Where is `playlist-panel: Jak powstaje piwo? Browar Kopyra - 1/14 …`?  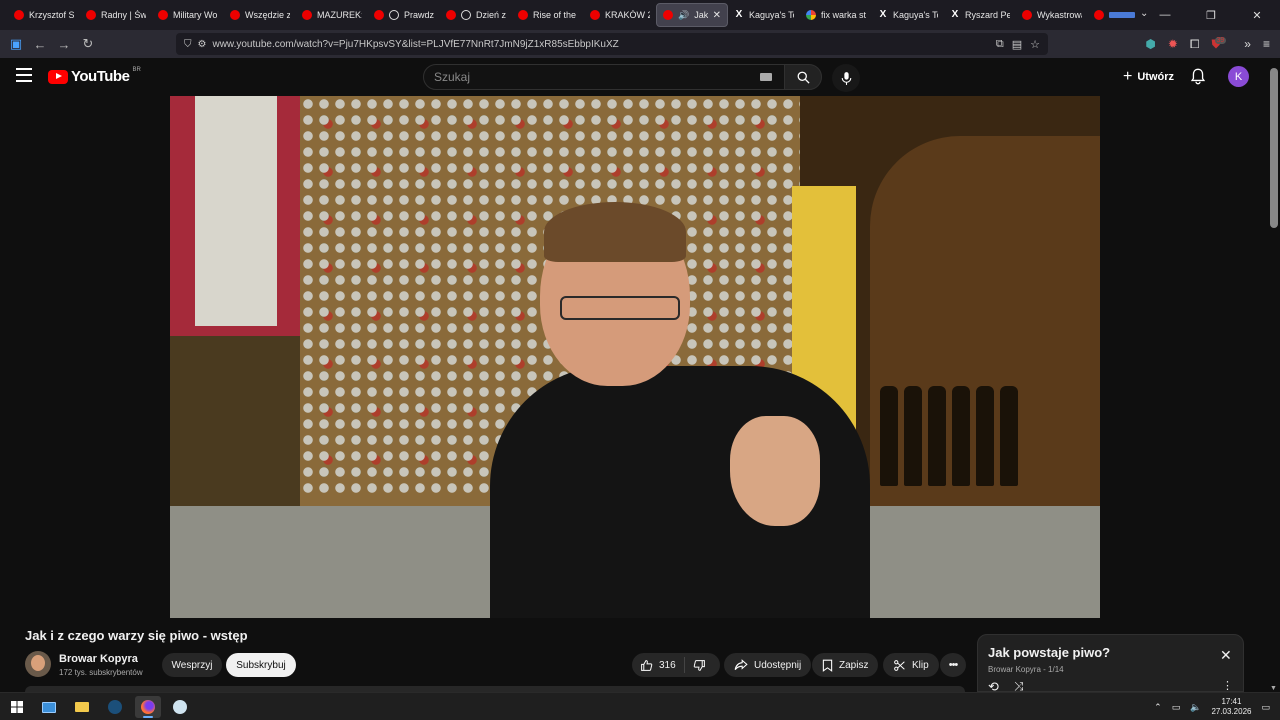 playlist-panel: Jak powstaje piwo? Browar Kopyra - 1/14 … is located at coordinates (1110, 664).